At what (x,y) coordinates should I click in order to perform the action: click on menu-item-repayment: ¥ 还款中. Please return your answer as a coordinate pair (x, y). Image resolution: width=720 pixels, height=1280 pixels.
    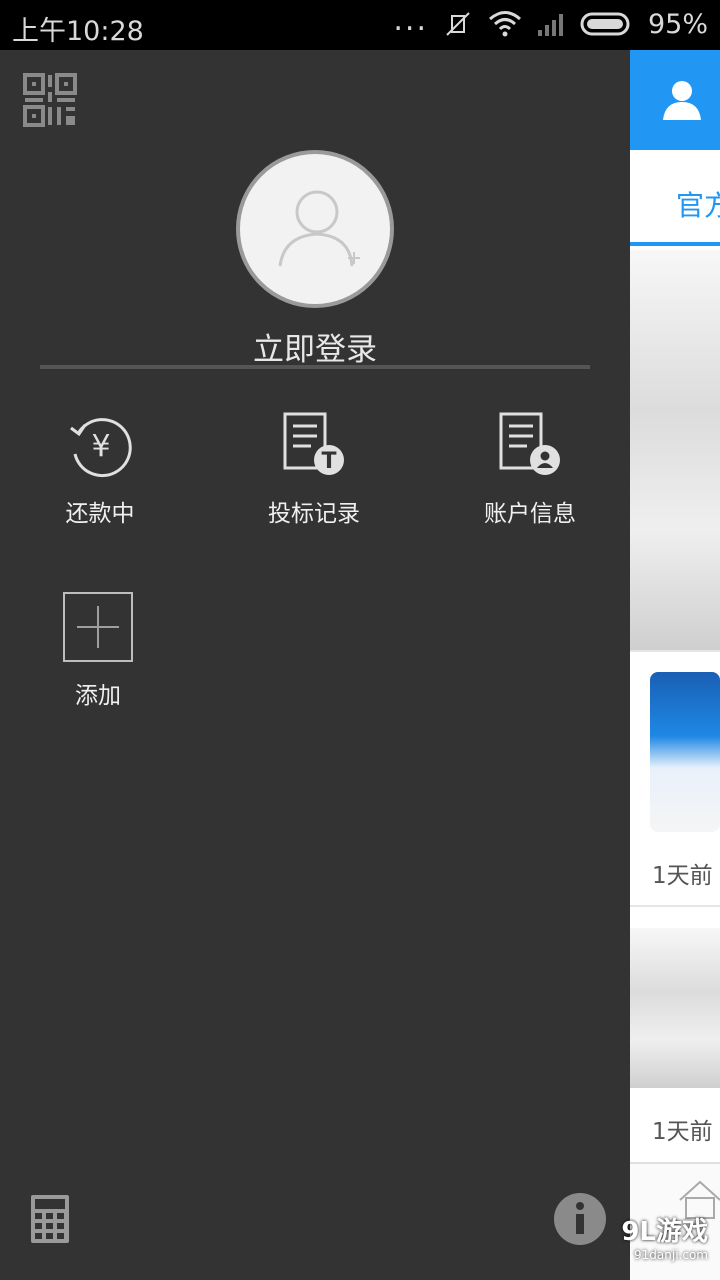
    Looking at the image, I should click on (100, 469).